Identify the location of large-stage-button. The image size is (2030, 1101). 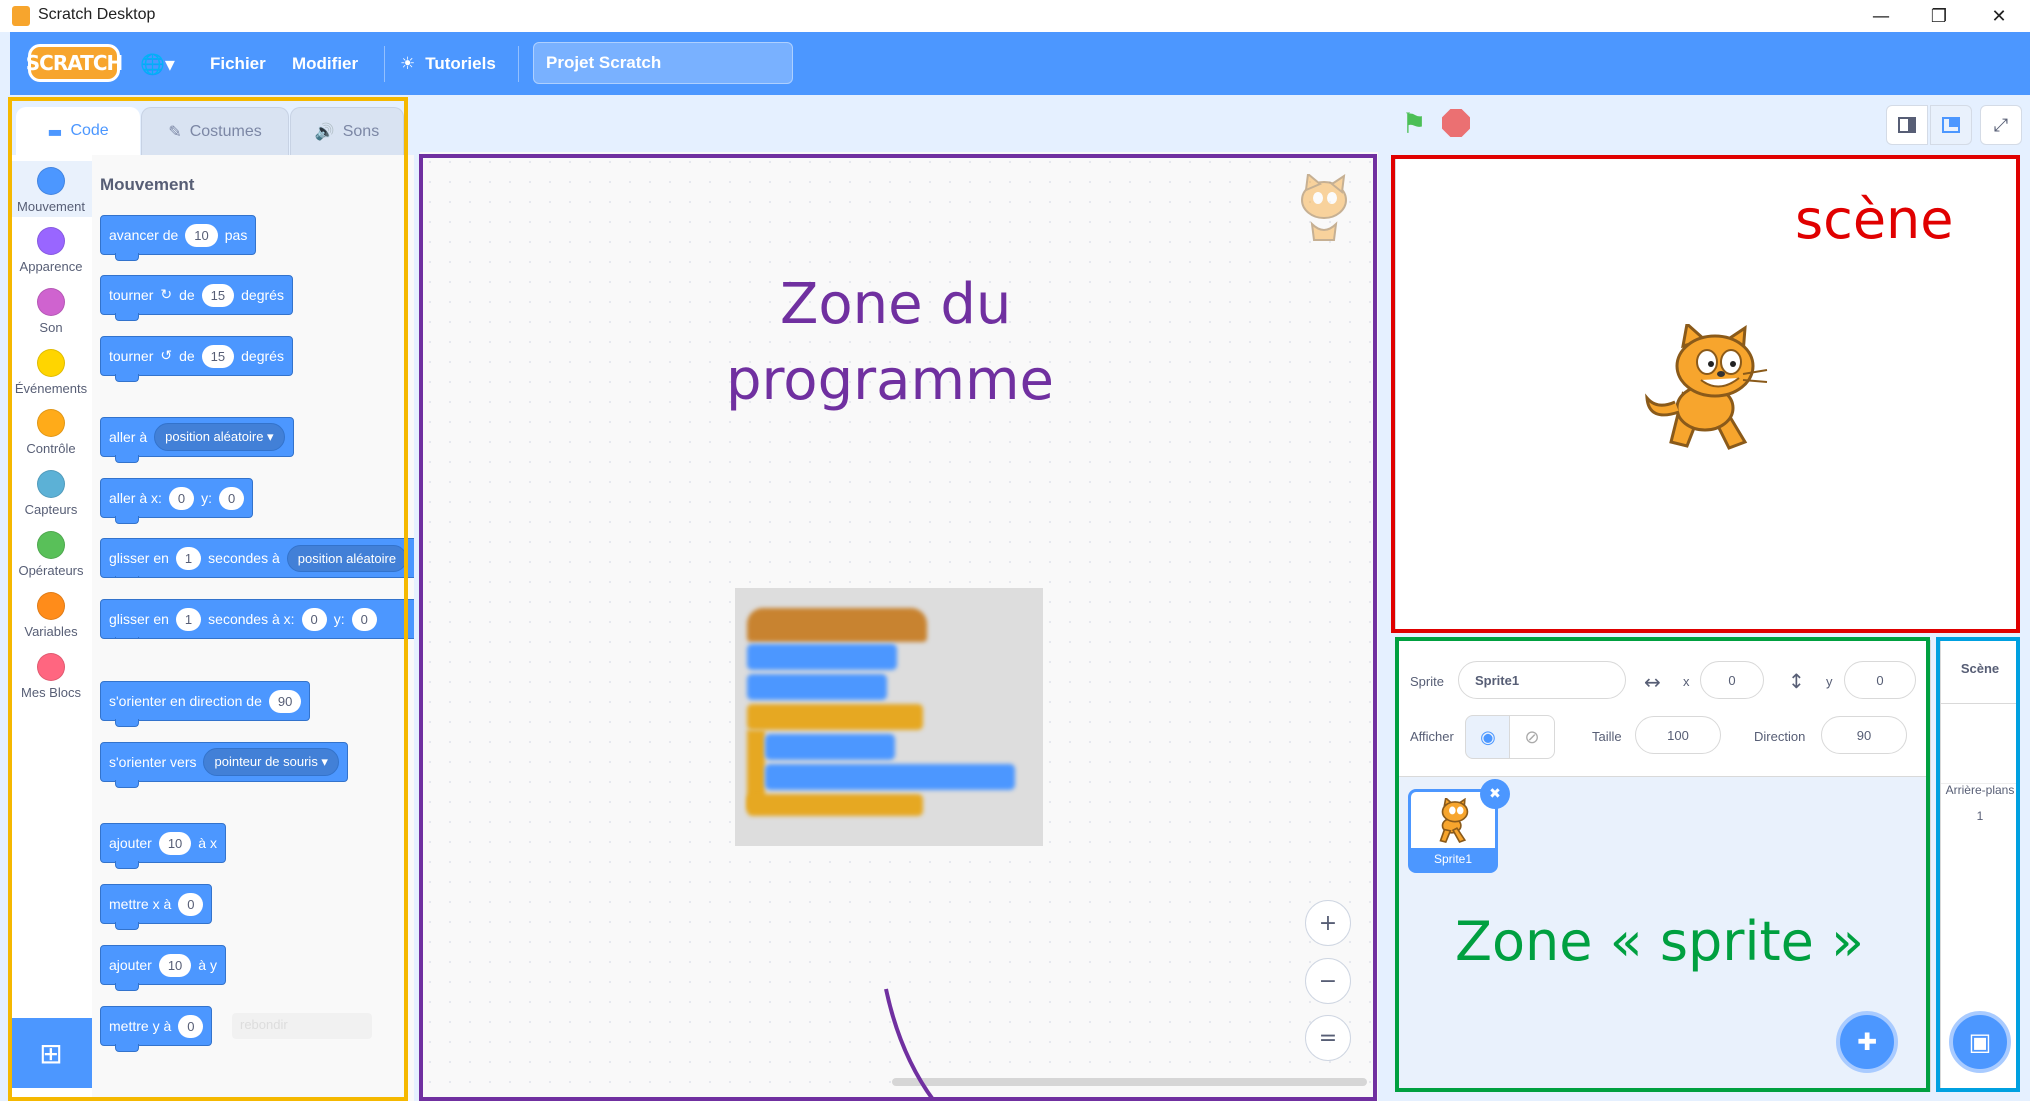
(1951, 125).